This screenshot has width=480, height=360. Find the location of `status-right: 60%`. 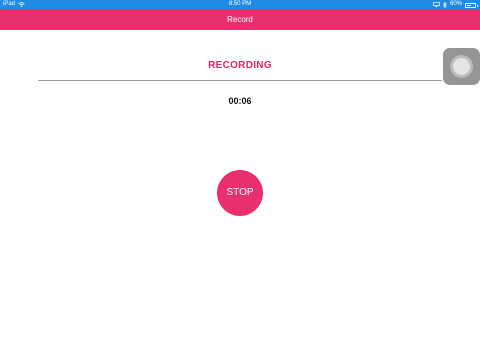

status-right: 60% is located at coordinates (455, 4).